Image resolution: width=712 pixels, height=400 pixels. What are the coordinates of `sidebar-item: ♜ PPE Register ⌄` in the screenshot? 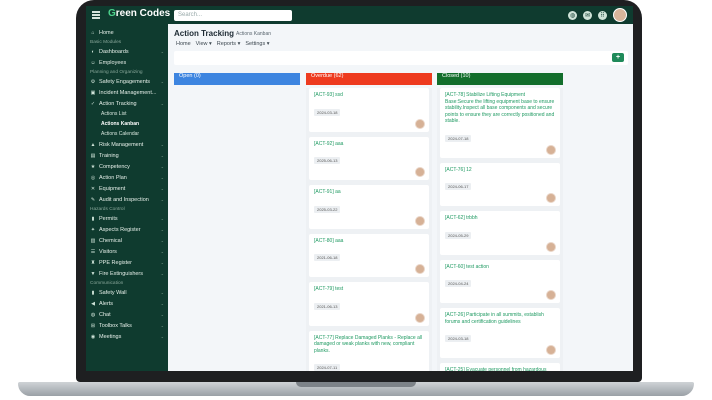 It's located at (127, 262).